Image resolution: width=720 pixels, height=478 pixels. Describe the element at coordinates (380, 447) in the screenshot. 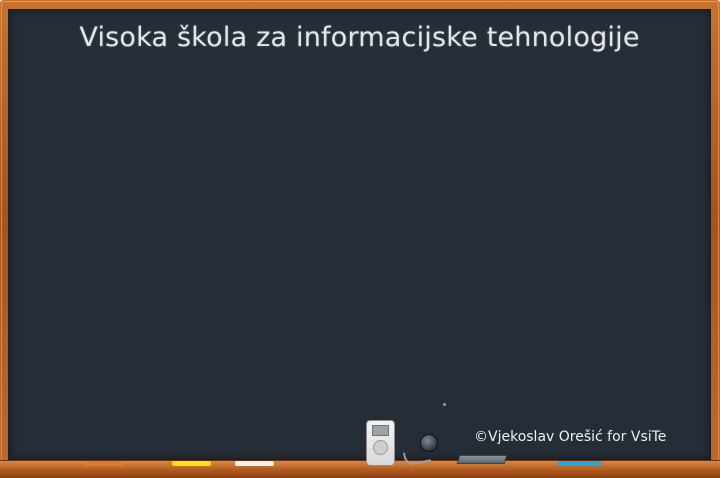

I see `ipod-click-wheel` at that location.